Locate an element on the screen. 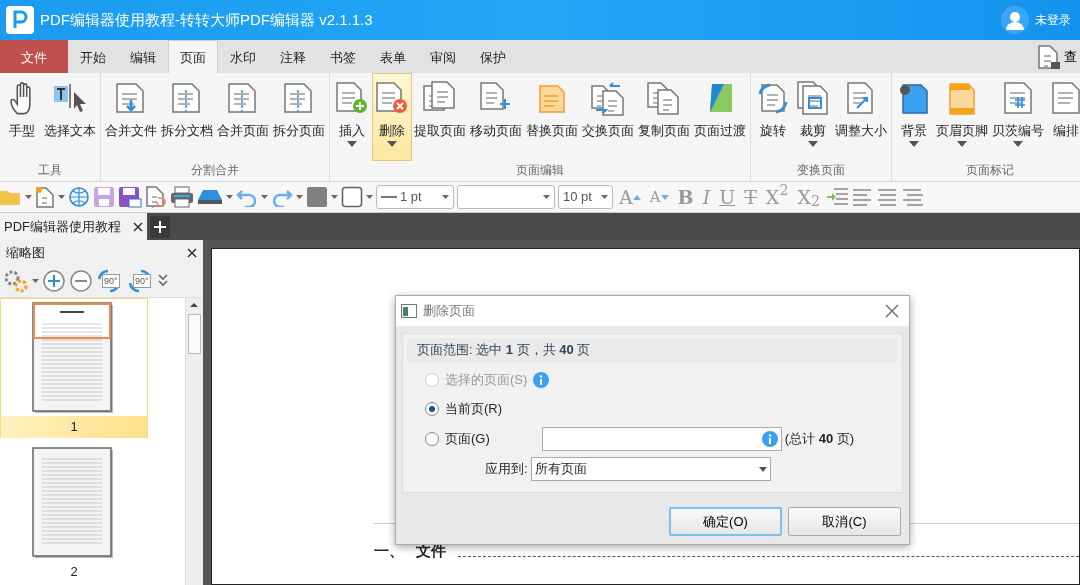 Image resolution: width=1080 pixels, height=585 pixels. ribbon-button: 合并文件 is located at coordinates (131, 117).